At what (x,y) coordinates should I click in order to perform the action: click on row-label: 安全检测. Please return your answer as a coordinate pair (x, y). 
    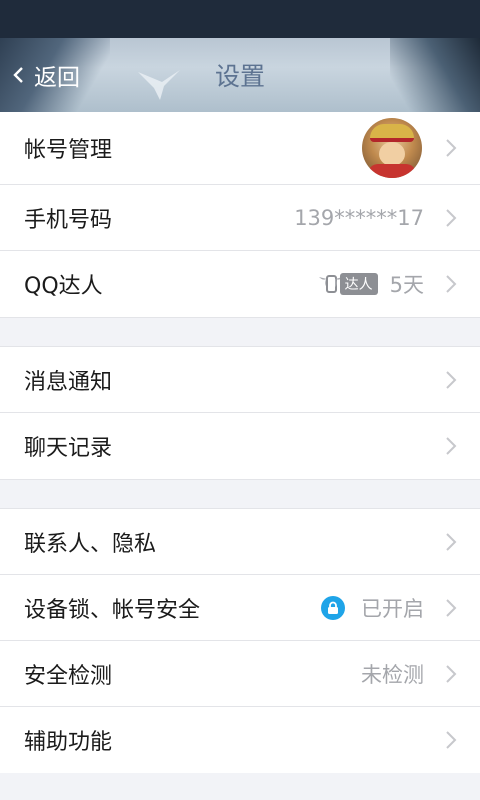
    Looking at the image, I should click on (68, 676).